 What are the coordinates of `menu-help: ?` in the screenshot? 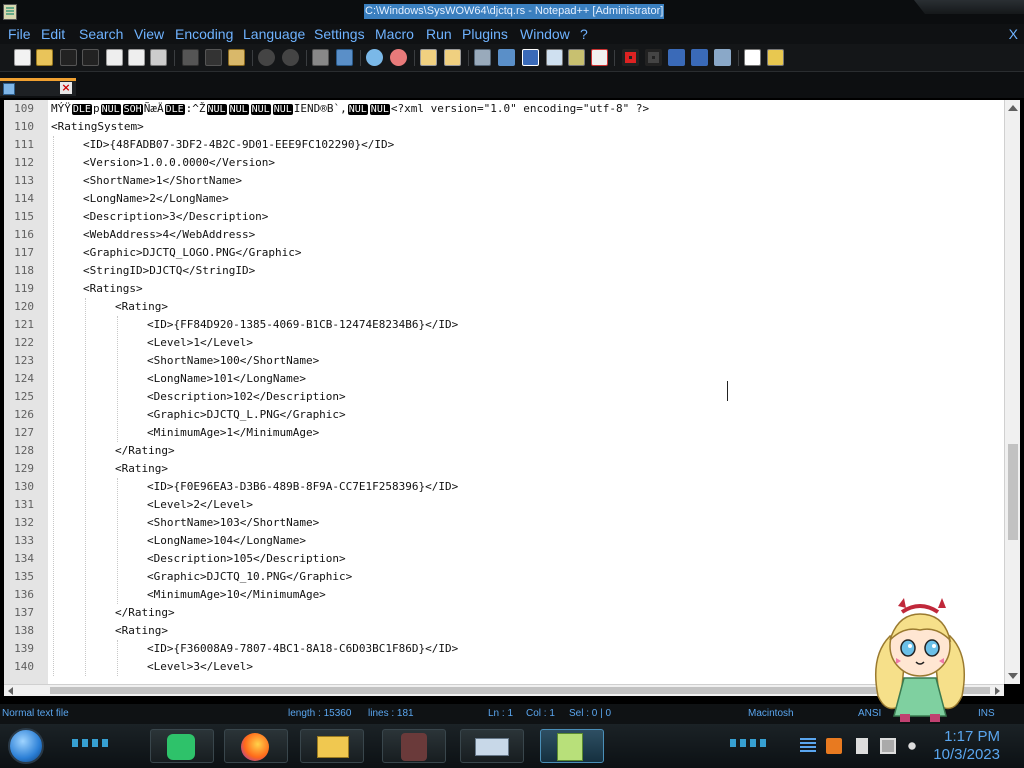 It's located at (584, 34).